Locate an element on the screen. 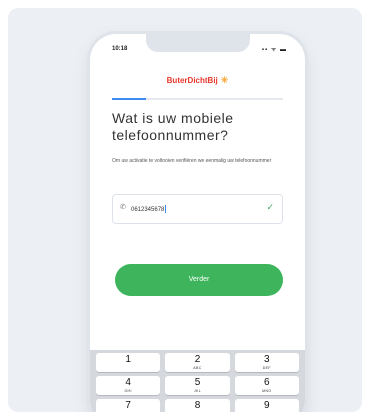 Image resolution: width=370 pixels, height=420 pixels. status-time: 10:18 is located at coordinates (120, 49).